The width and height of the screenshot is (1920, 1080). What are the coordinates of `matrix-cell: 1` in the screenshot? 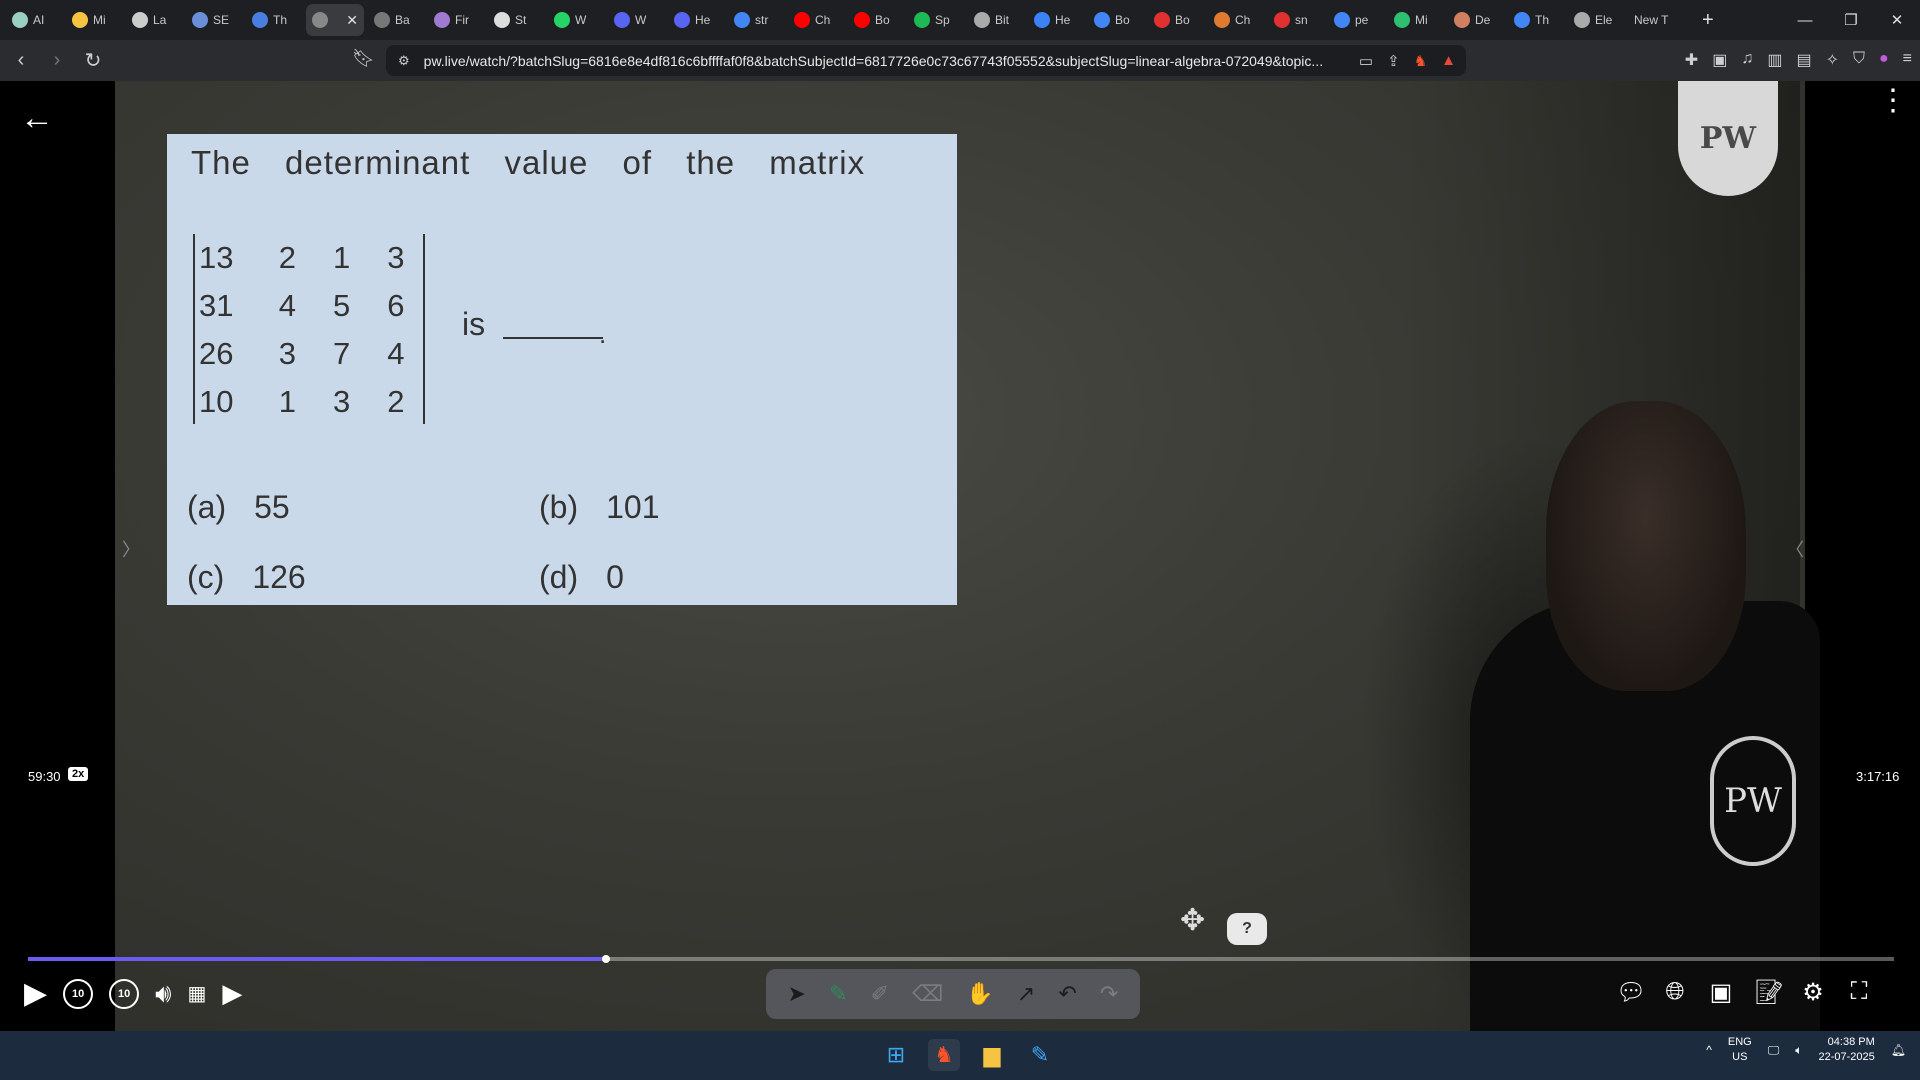 It's located at (341, 257).